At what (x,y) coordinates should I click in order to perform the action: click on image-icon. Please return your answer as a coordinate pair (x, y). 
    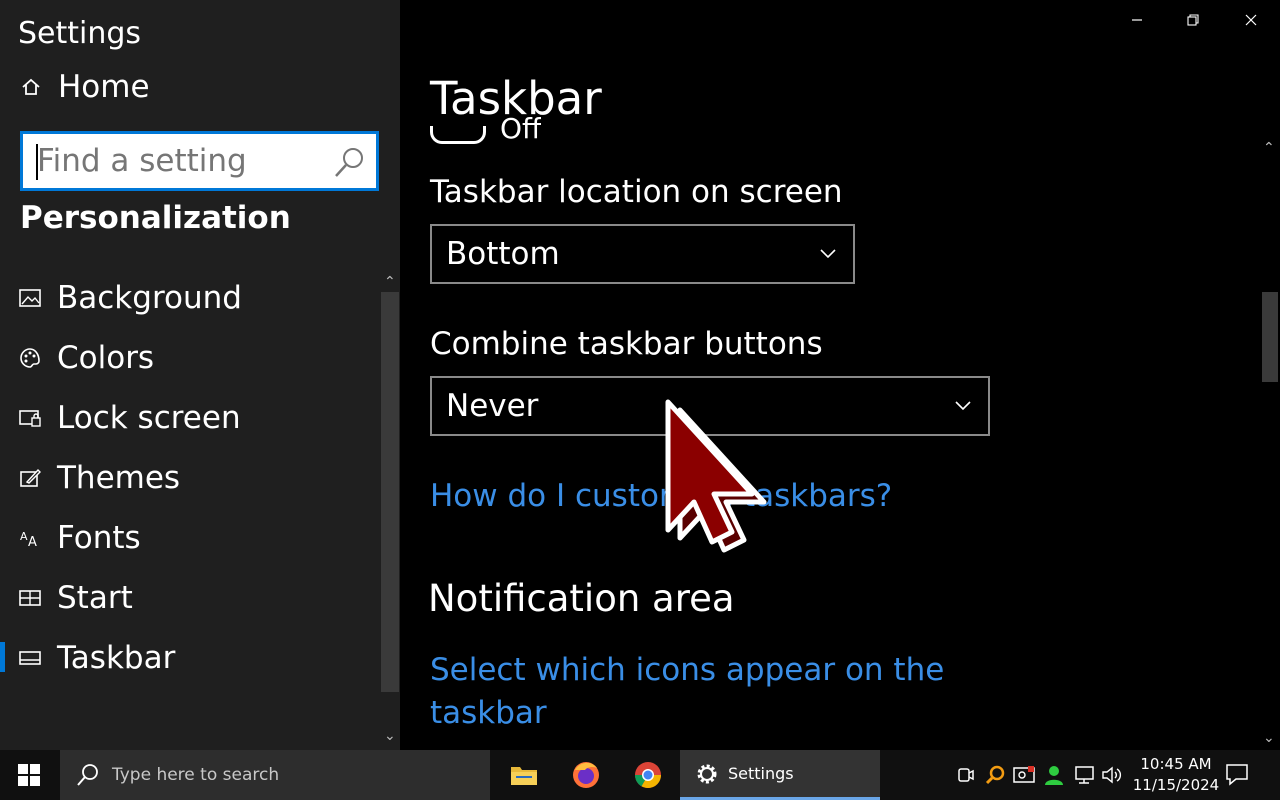
    Looking at the image, I should click on (30, 298).